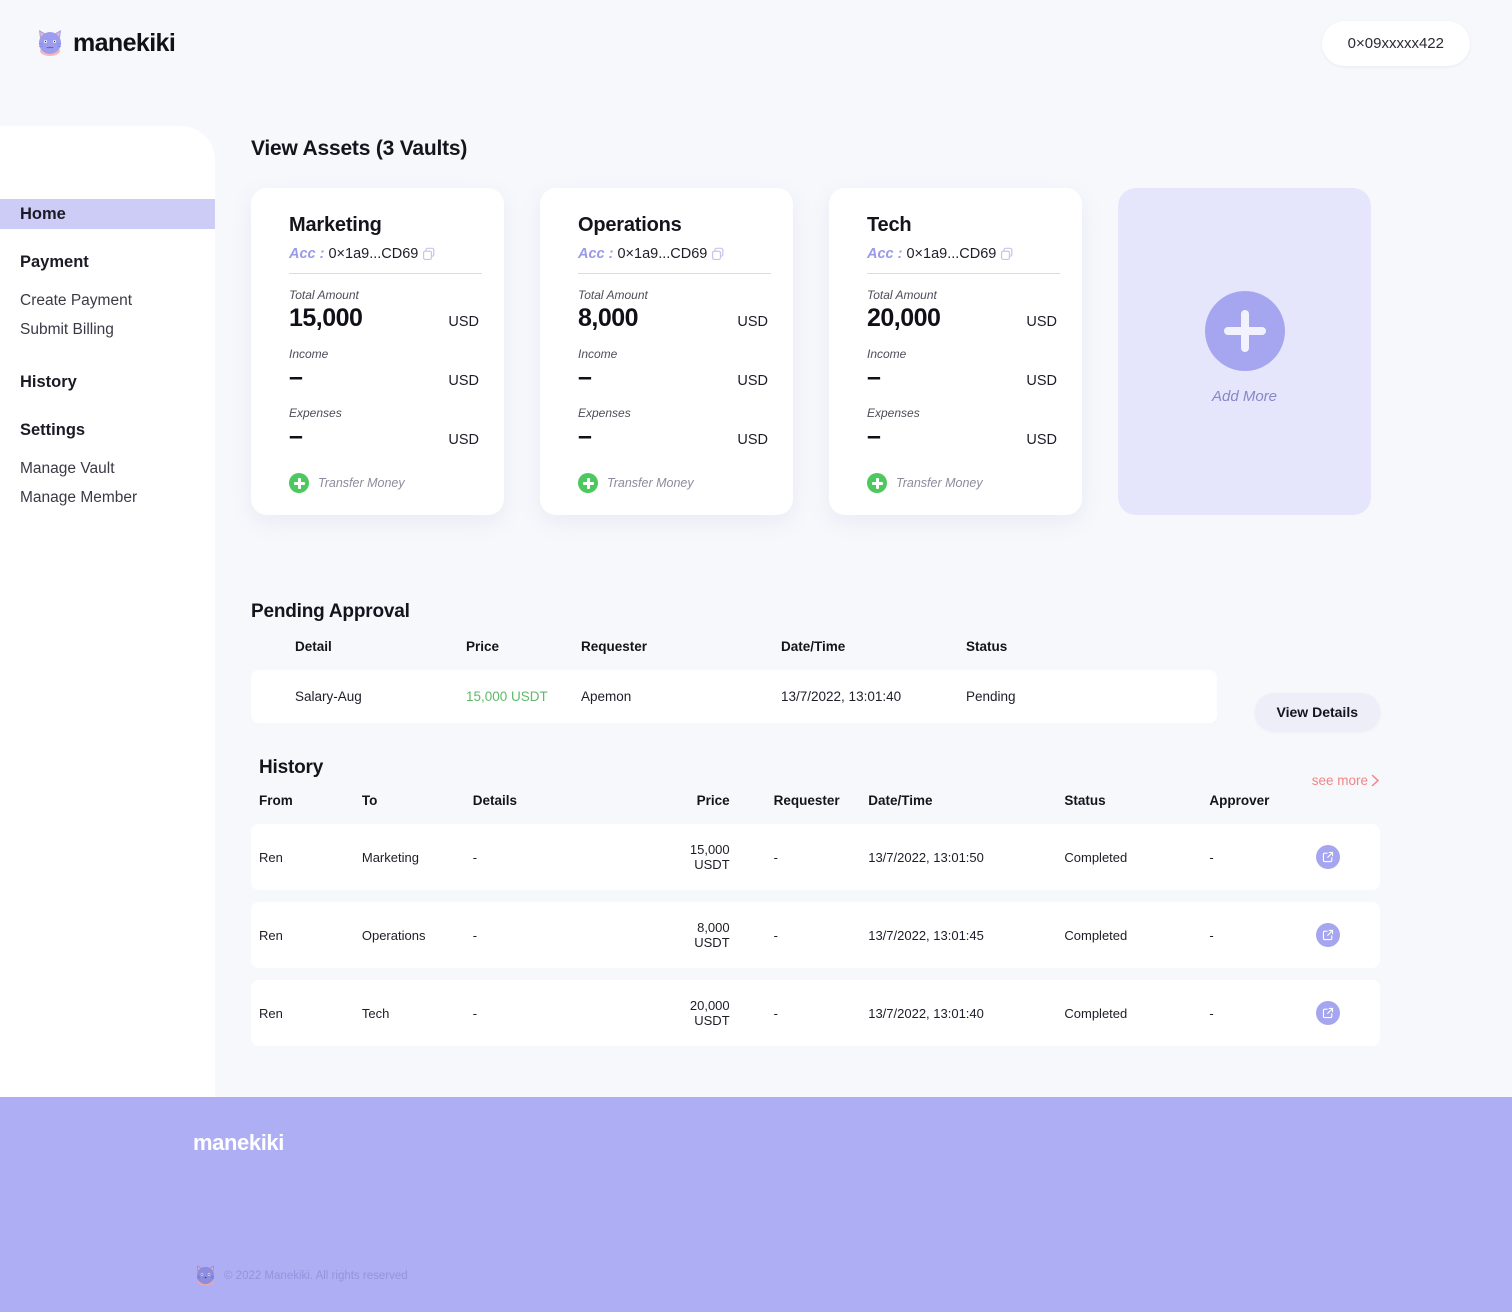 The image size is (1512, 1312). What do you see at coordinates (1244, 351) in the screenshot?
I see `add-vault-card: Add More` at bounding box center [1244, 351].